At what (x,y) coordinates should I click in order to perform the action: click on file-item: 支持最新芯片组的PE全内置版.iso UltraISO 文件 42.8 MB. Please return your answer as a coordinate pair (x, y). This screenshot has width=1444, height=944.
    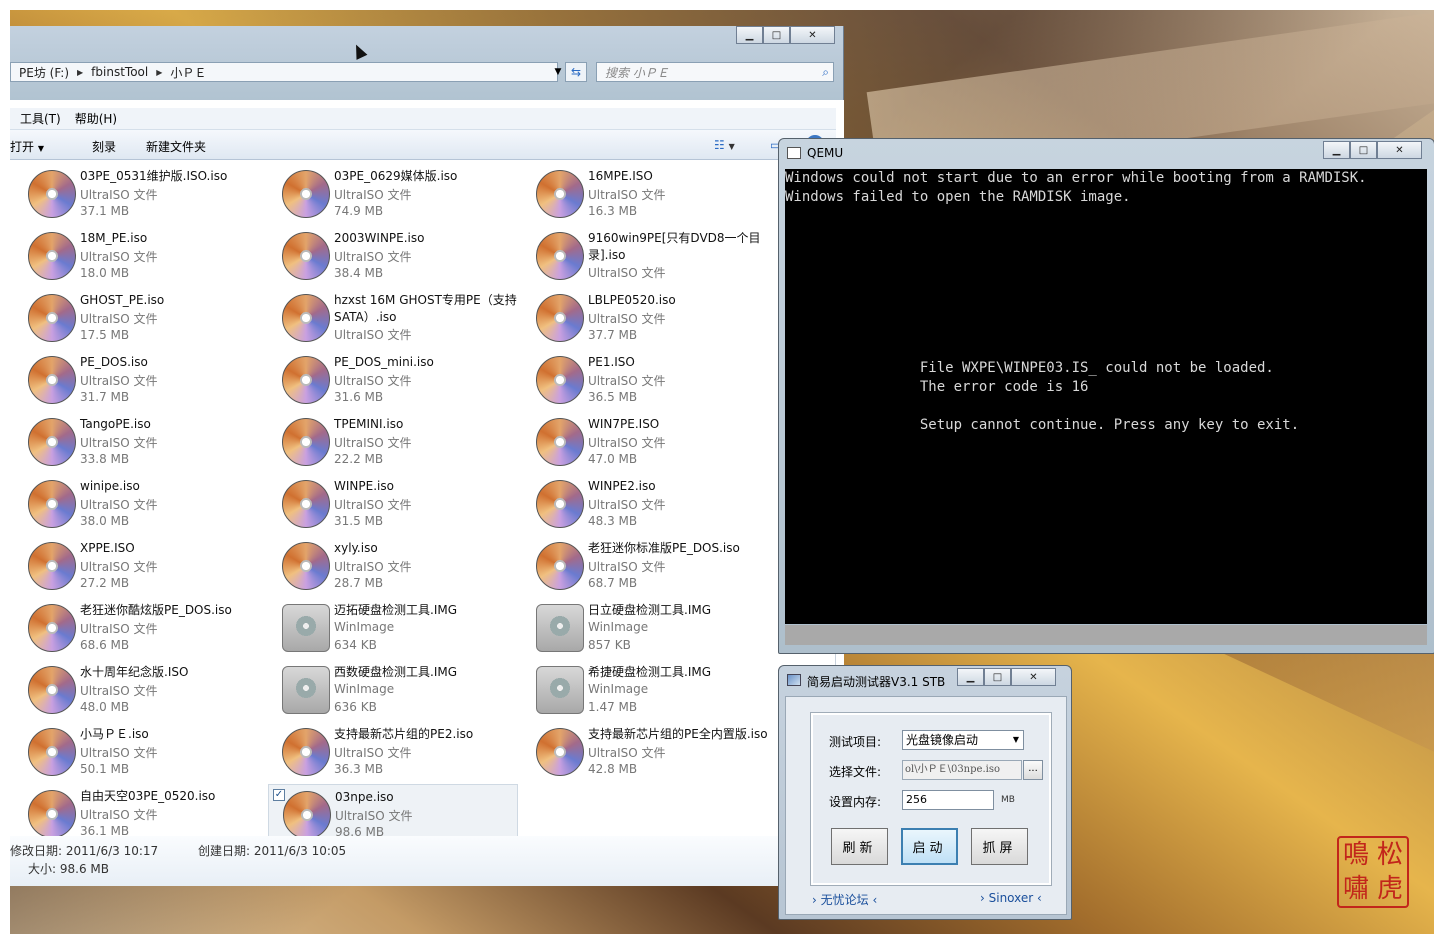
    Looking at the image, I should click on (647, 752).